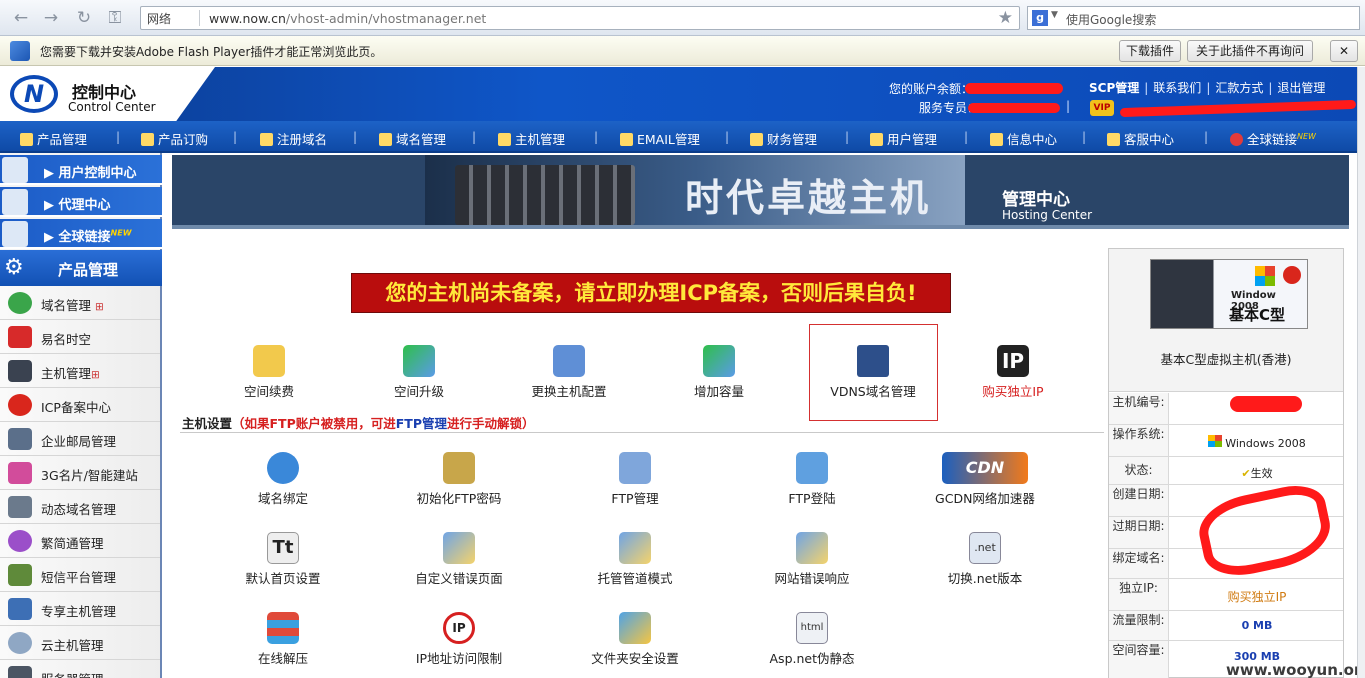 Image resolution: width=1365 pixels, height=678 pixels. Describe the element at coordinates (1040, 18) in the screenshot. I see `google-icon: g` at that location.